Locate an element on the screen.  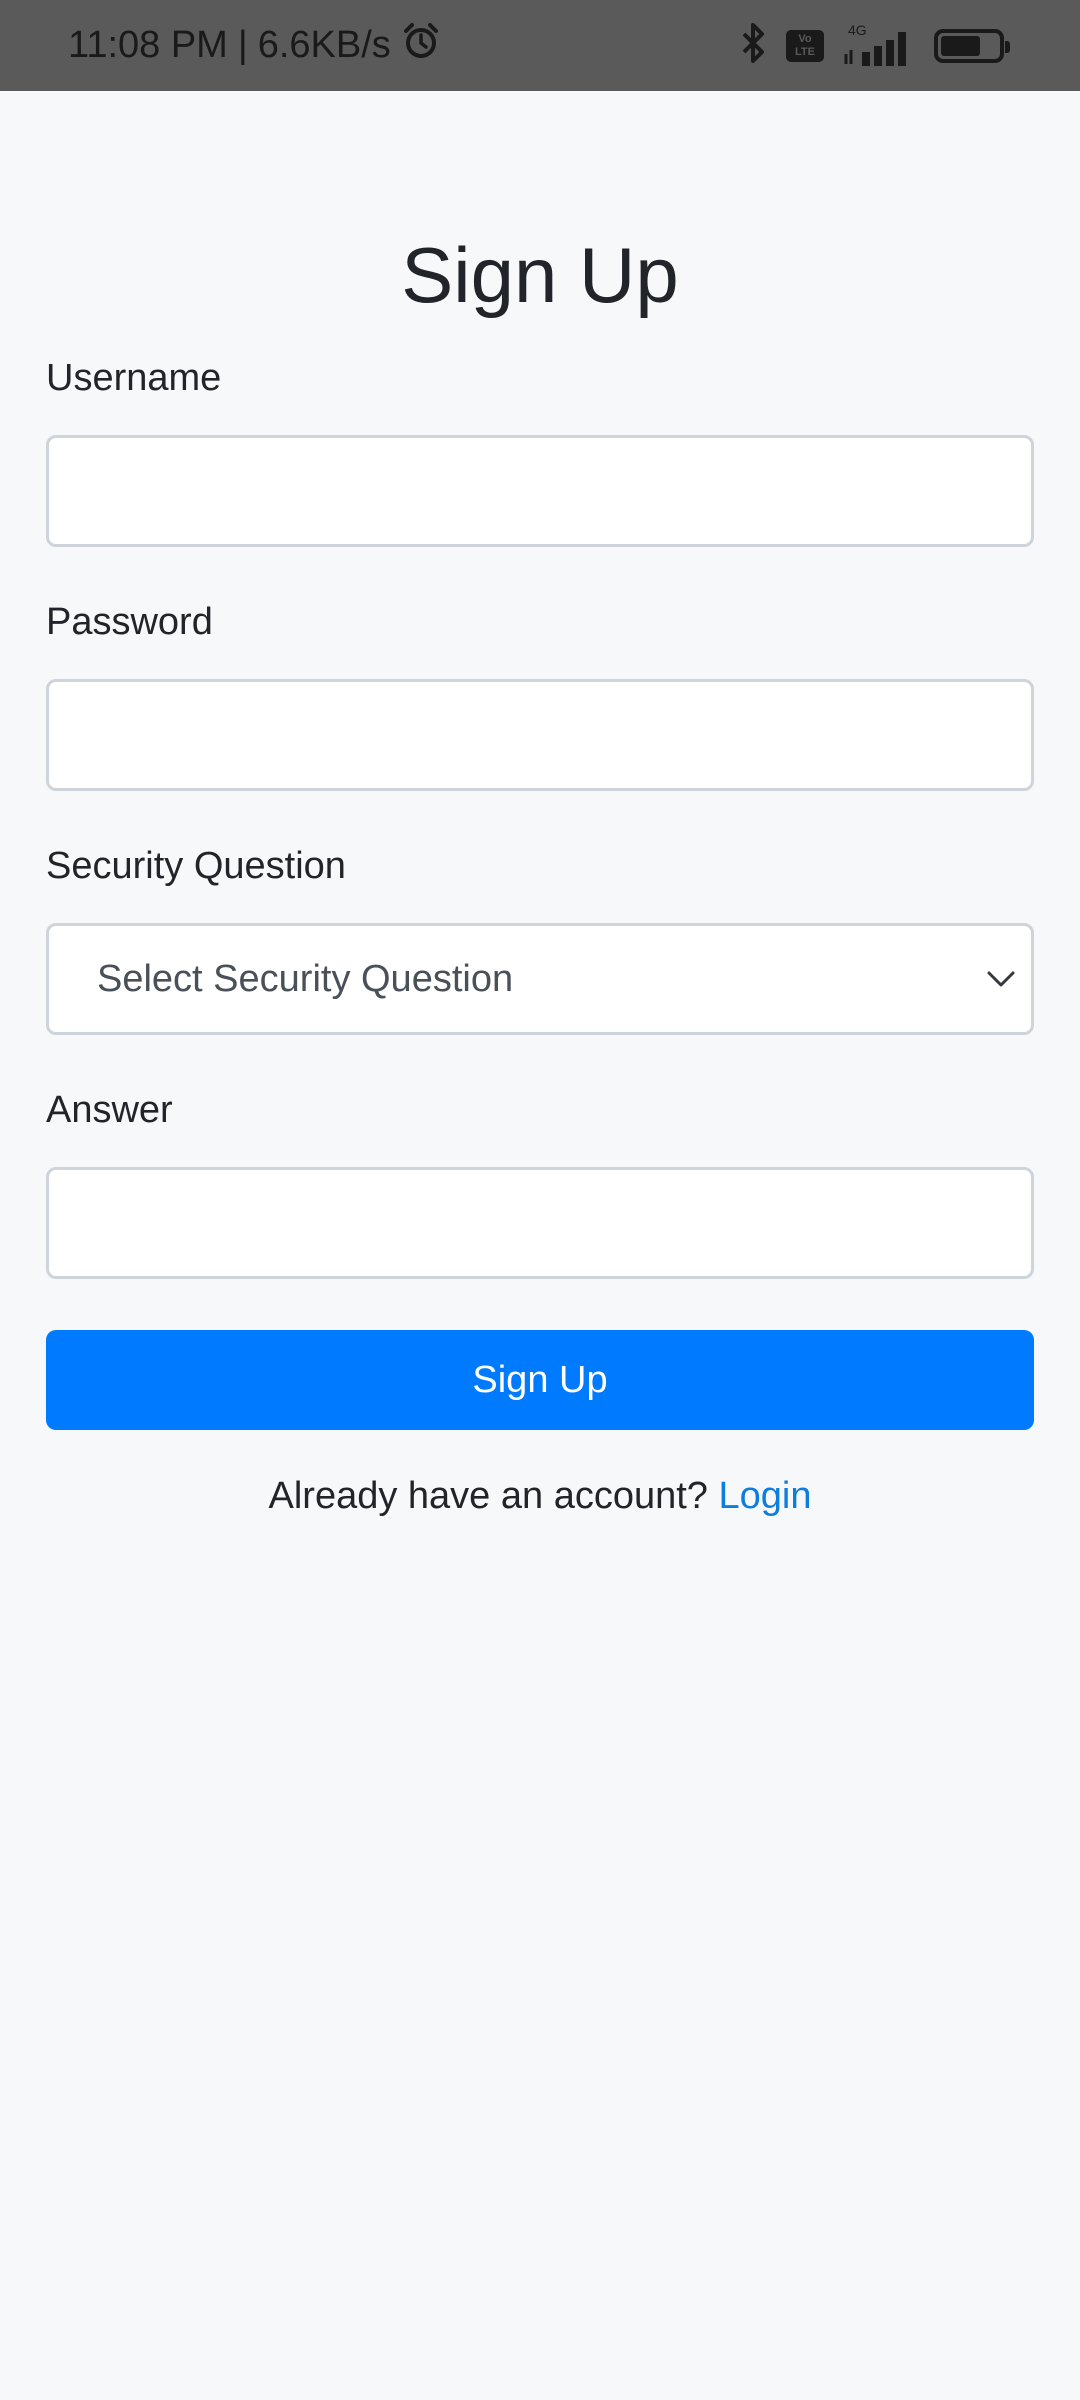
status-right: Vo LTE 4G is located at coordinates (874, 45).